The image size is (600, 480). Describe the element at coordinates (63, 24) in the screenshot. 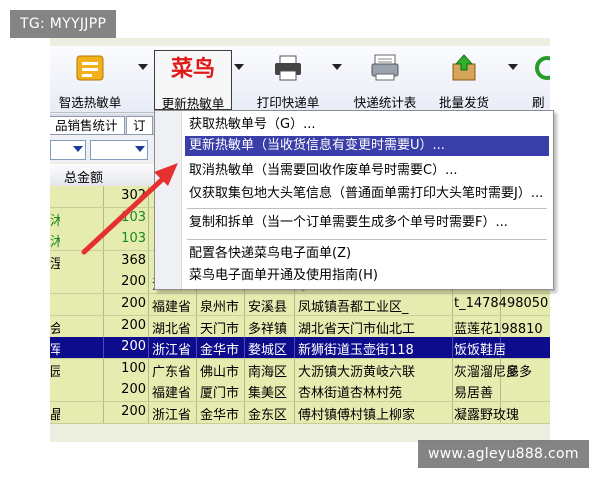

I see `watermark-top: TG: MYYJJPP` at that location.